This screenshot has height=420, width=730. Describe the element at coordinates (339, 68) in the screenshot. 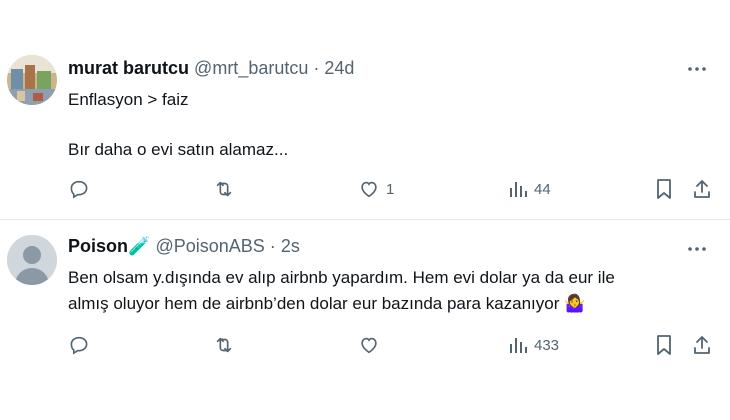

I see `timestamp: 24d` at that location.